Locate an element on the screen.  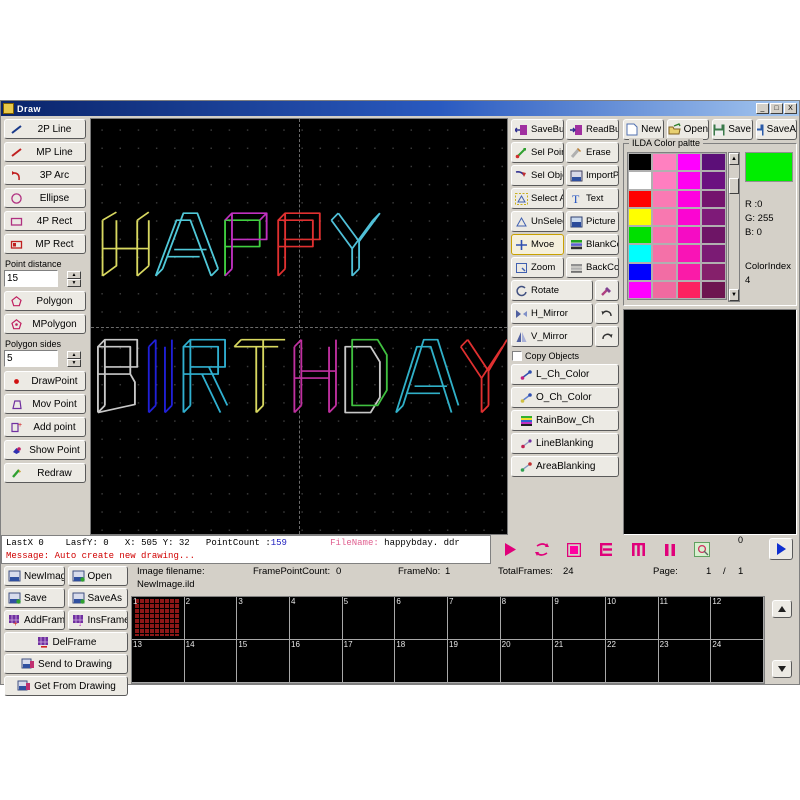
tool-add-point: + Add point is located at coordinates (45, 427).